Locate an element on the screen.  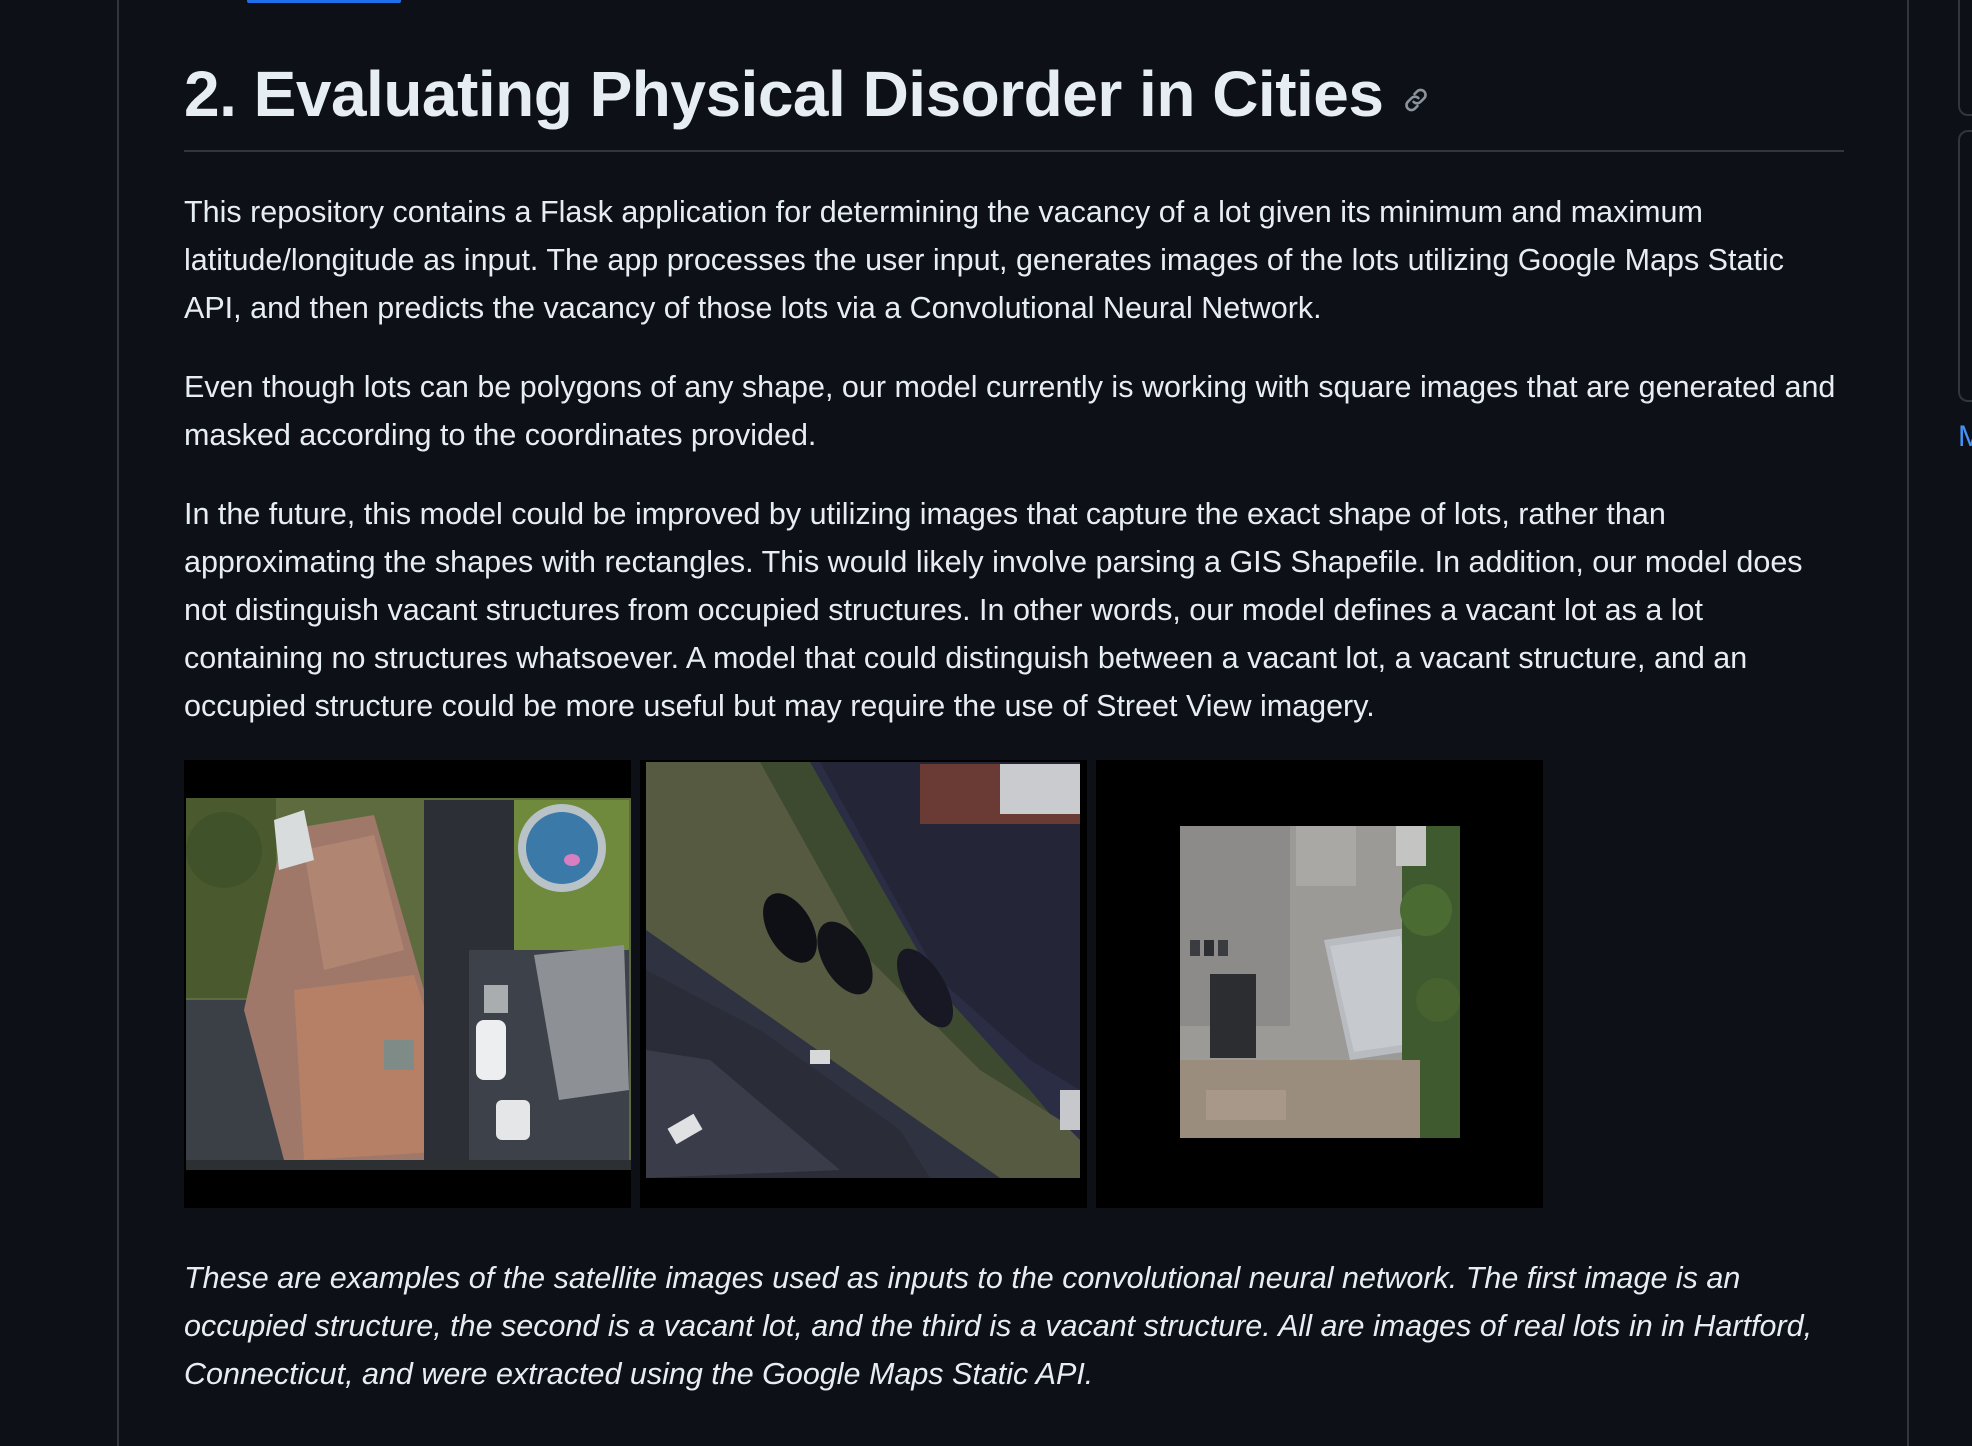
link-icon is located at coordinates (1416, 100).